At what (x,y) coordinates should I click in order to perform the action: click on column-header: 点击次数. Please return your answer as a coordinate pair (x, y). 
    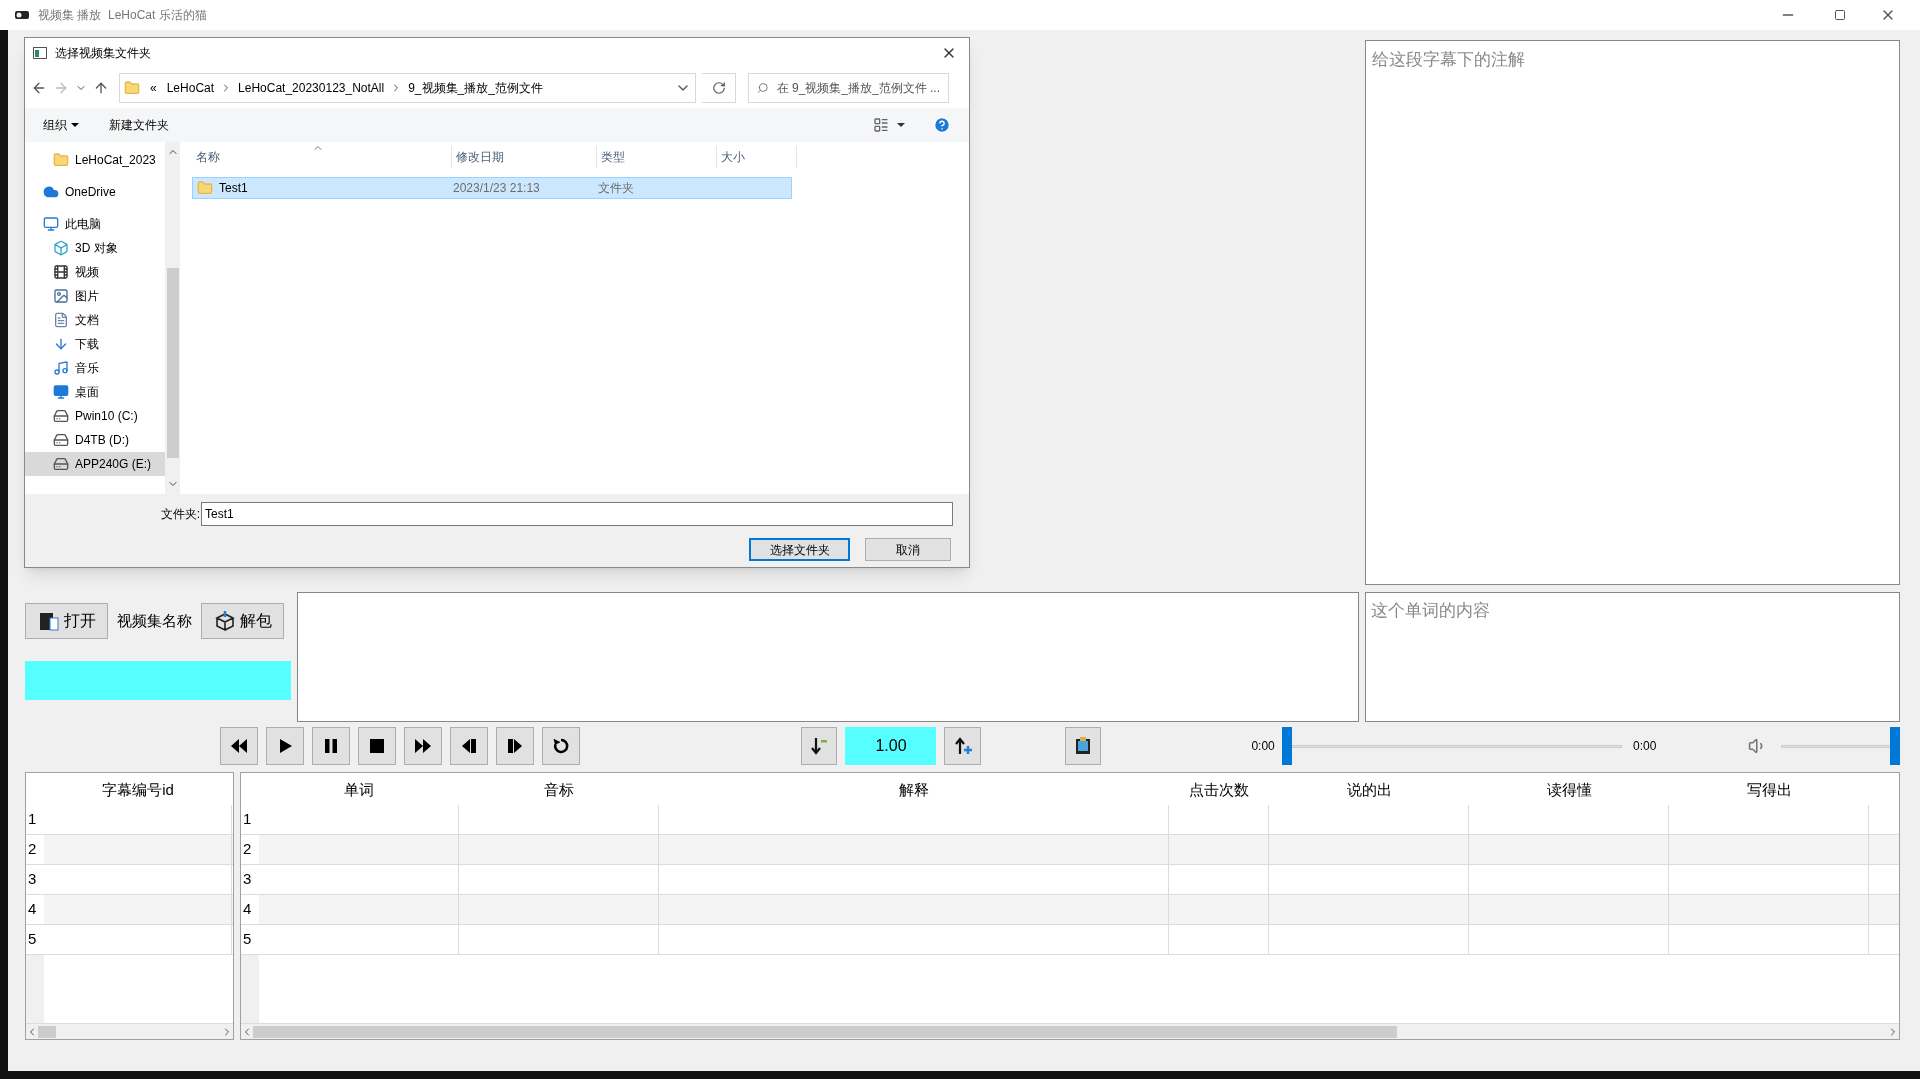
    Looking at the image, I should click on (1219, 789).